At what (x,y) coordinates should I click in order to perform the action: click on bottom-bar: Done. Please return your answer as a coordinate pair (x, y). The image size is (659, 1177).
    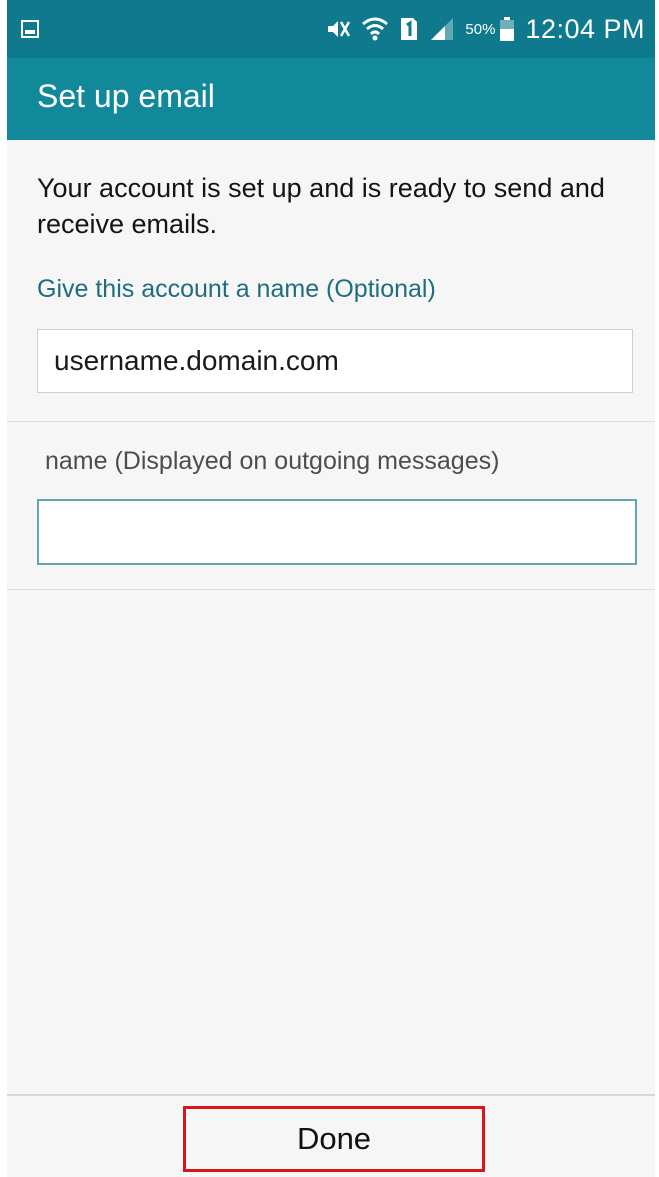
    Looking at the image, I should click on (331, 1135).